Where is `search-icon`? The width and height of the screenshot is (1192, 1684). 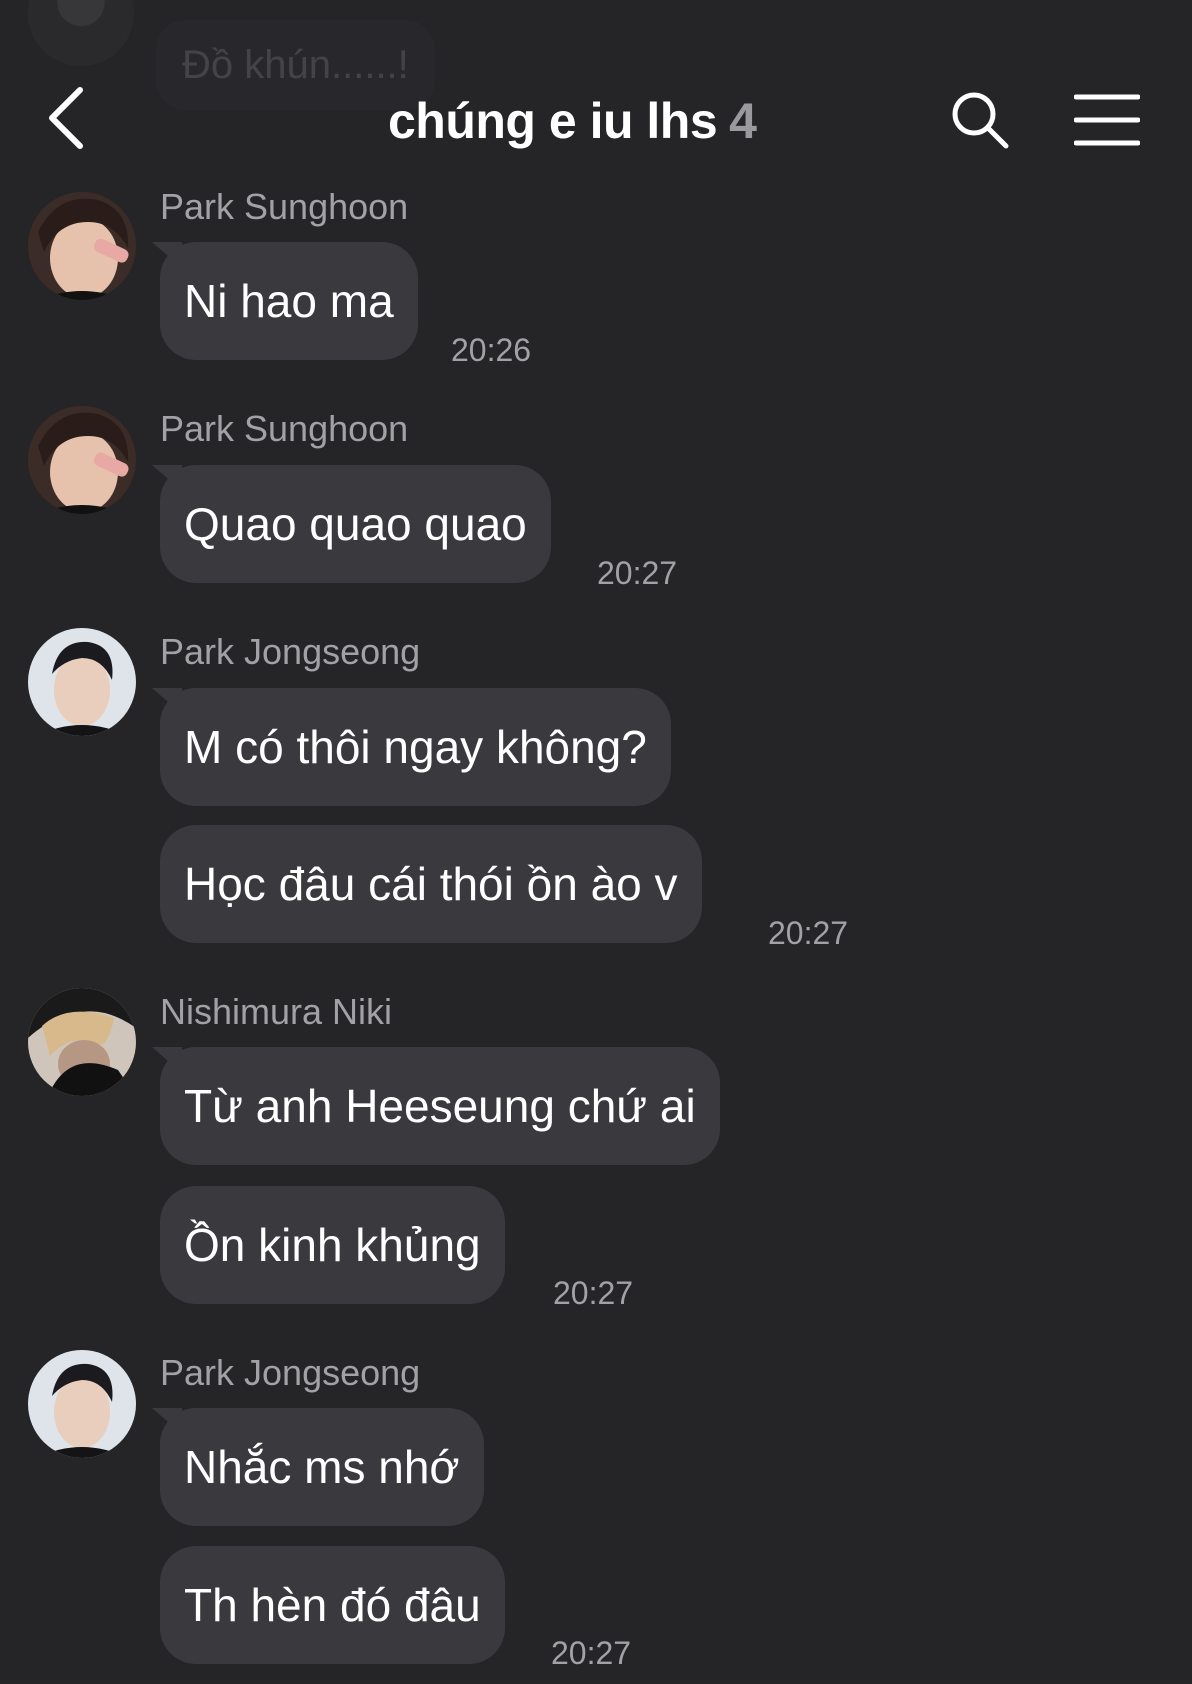 search-icon is located at coordinates (980, 120).